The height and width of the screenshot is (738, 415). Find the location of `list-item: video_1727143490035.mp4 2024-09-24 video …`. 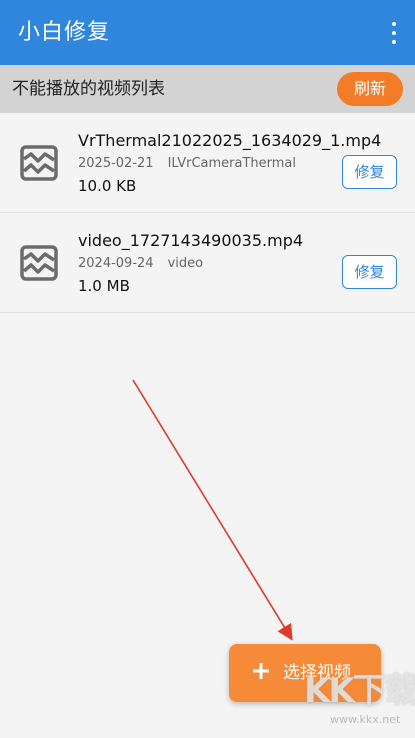

list-item: video_1727143490035.mp4 2024-09-24 video … is located at coordinates (207, 263).